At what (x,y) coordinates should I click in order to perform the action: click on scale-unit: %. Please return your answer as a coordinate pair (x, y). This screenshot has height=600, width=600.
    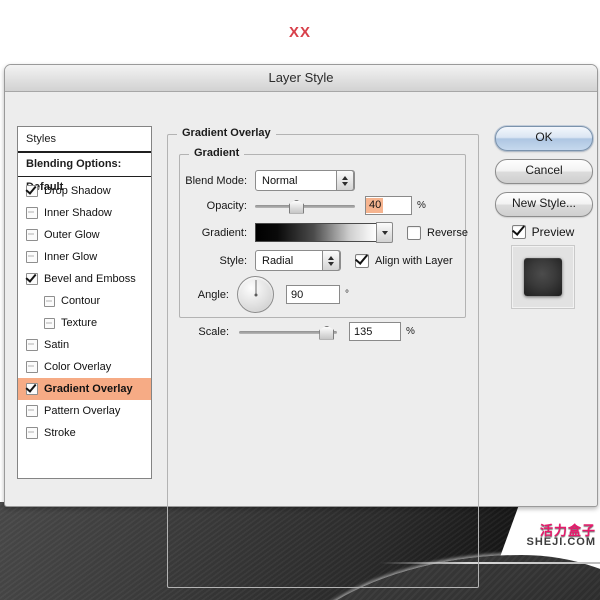
    Looking at the image, I should click on (410, 331).